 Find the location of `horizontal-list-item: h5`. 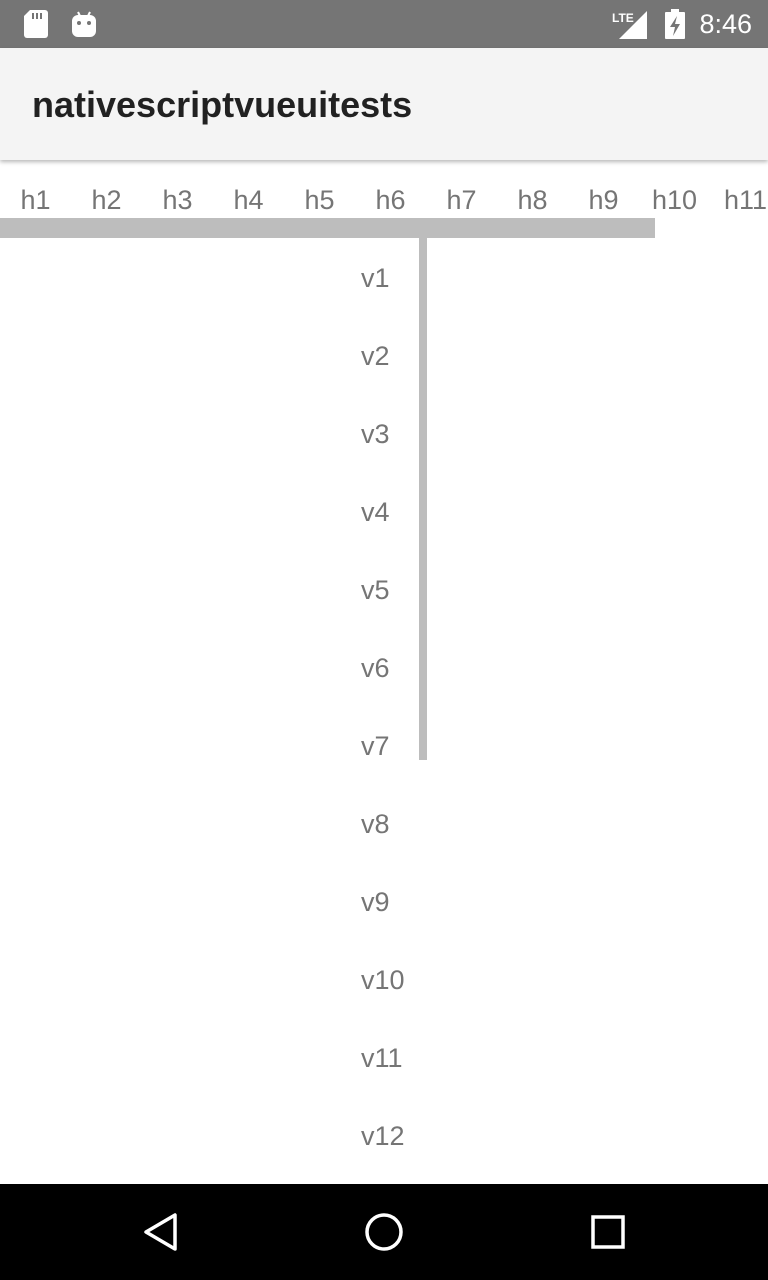

horizontal-list-item: h5 is located at coordinates (319, 189).